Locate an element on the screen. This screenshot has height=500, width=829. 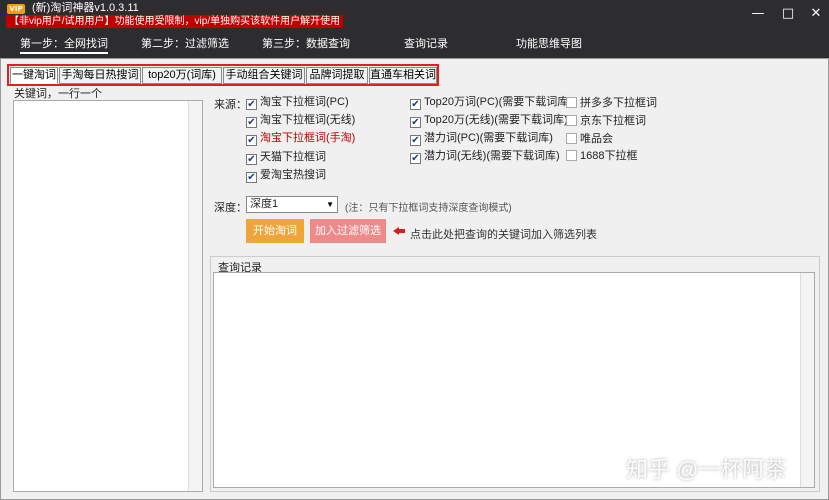
source-option-vip: 唯品会 is located at coordinates (589, 139).